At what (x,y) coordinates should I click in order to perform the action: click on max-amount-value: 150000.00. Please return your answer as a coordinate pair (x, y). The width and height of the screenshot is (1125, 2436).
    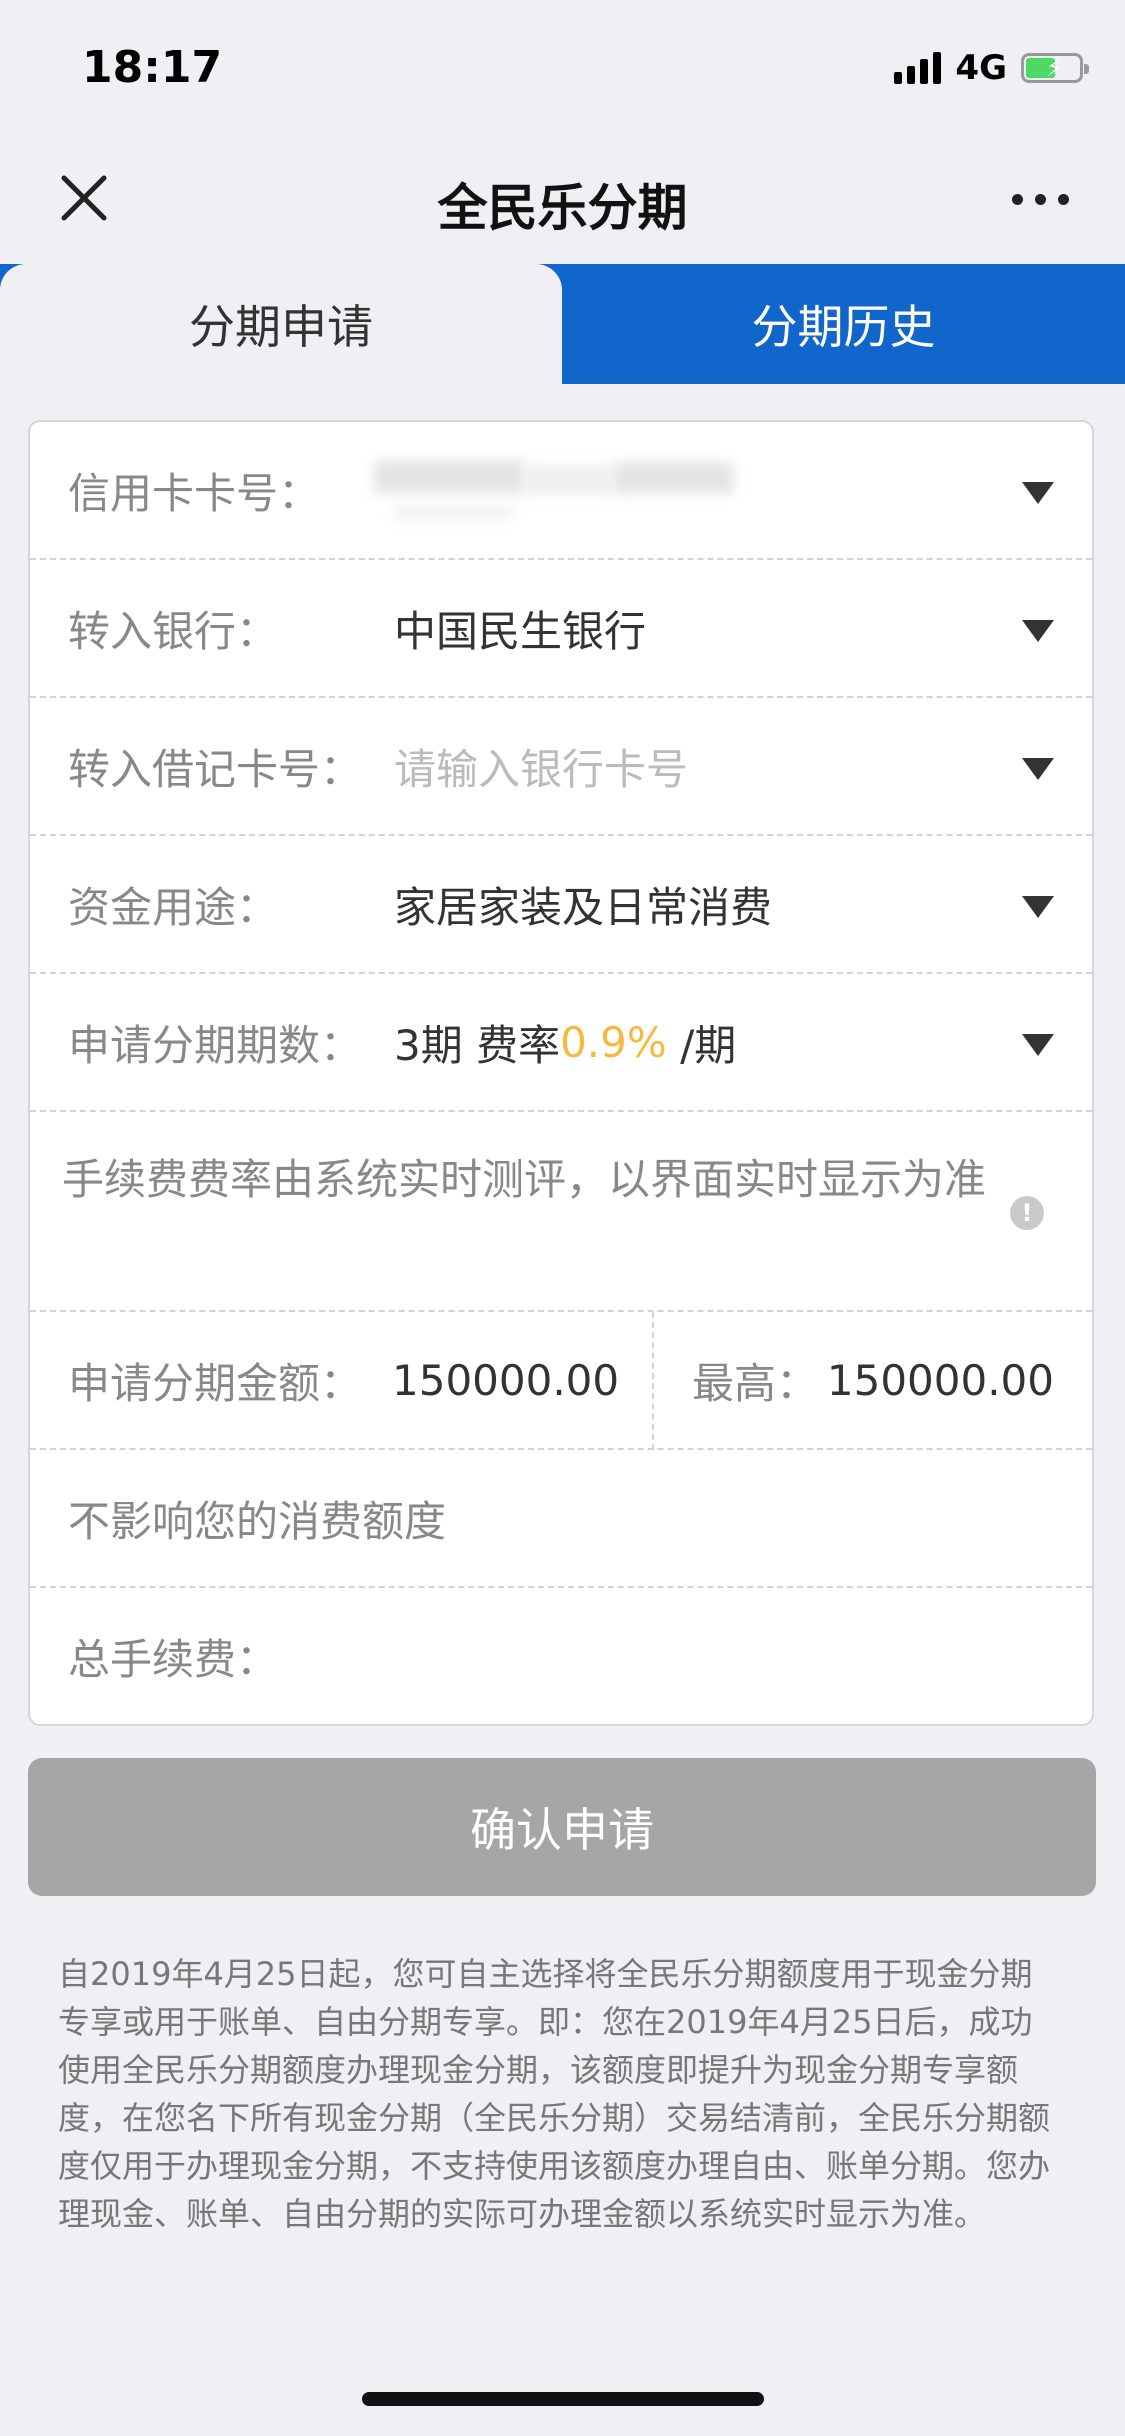
    Looking at the image, I should click on (940, 1380).